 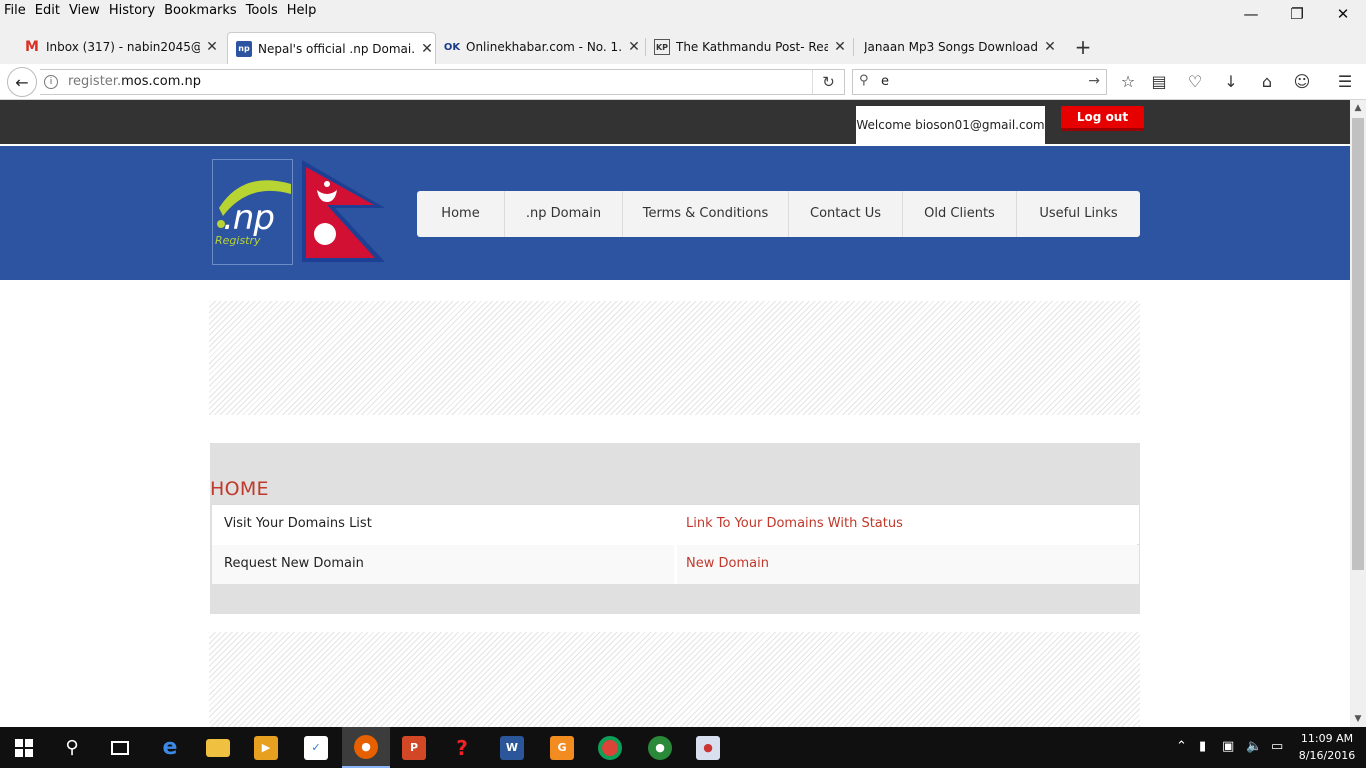 I want to click on tab-gmail: M Inbox (317) - nabin2045@... ✕, so click(x=119, y=47).